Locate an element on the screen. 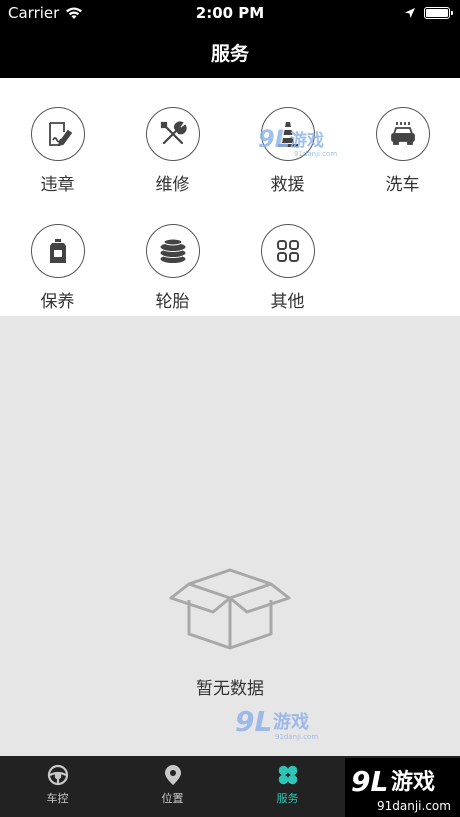  carrier-label: Carrier is located at coordinates (34, 13).